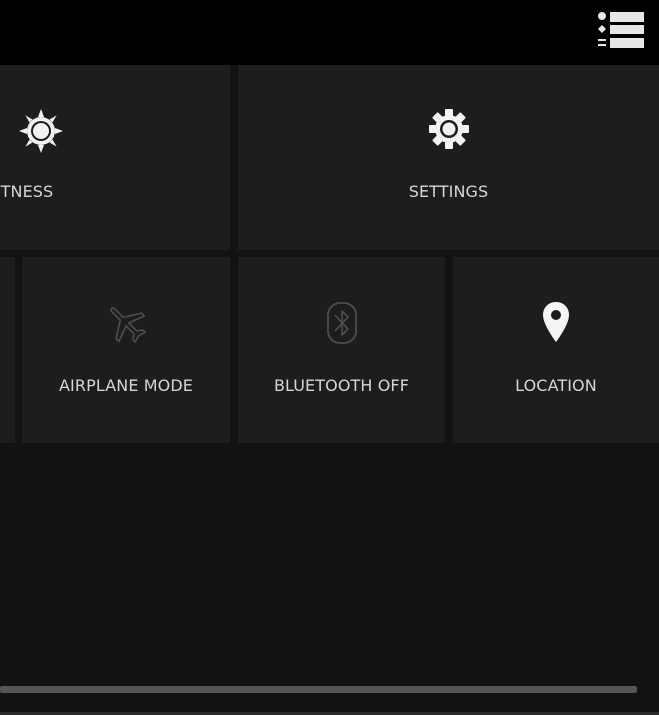  Describe the element at coordinates (556, 322) in the screenshot. I see `location-pin-icon` at that location.